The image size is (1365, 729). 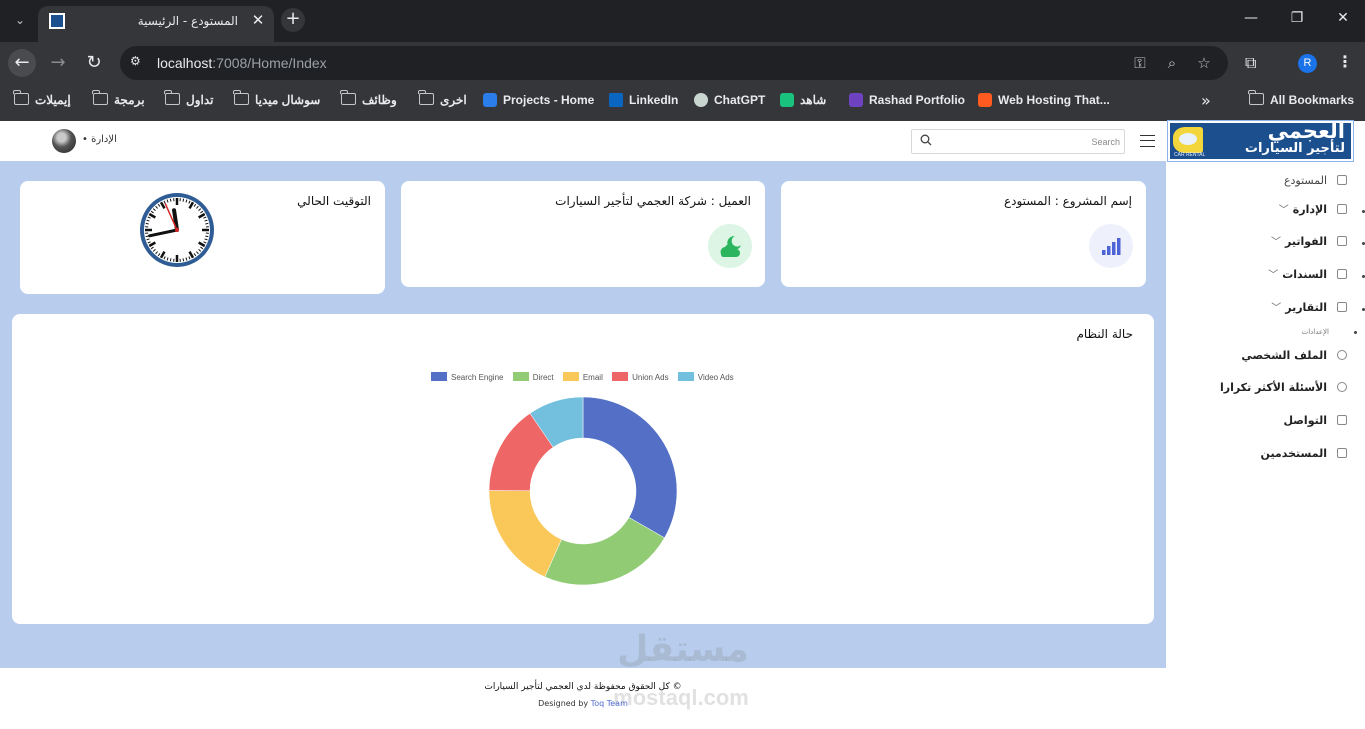 What do you see at coordinates (20, 20) in the screenshot?
I see `tab-search-chevron-icon: ⌄` at bounding box center [20, 20].